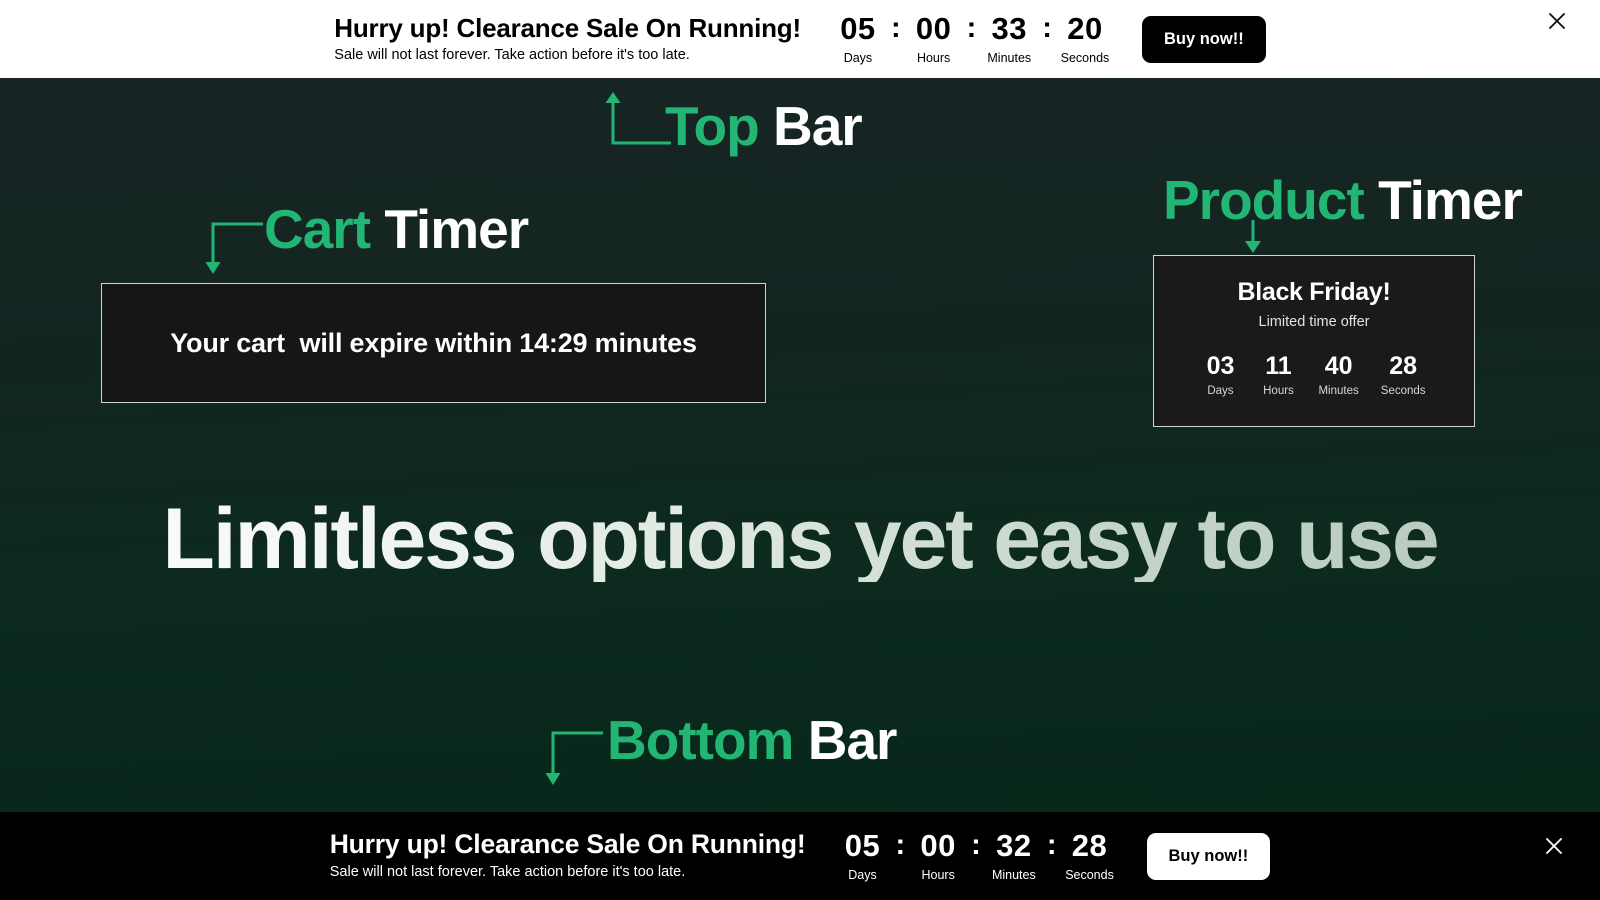 The height and width of the screenshot is (900, 1600). I want to click on countdown-minutes: 33 Minutes, so click(1009, 39).